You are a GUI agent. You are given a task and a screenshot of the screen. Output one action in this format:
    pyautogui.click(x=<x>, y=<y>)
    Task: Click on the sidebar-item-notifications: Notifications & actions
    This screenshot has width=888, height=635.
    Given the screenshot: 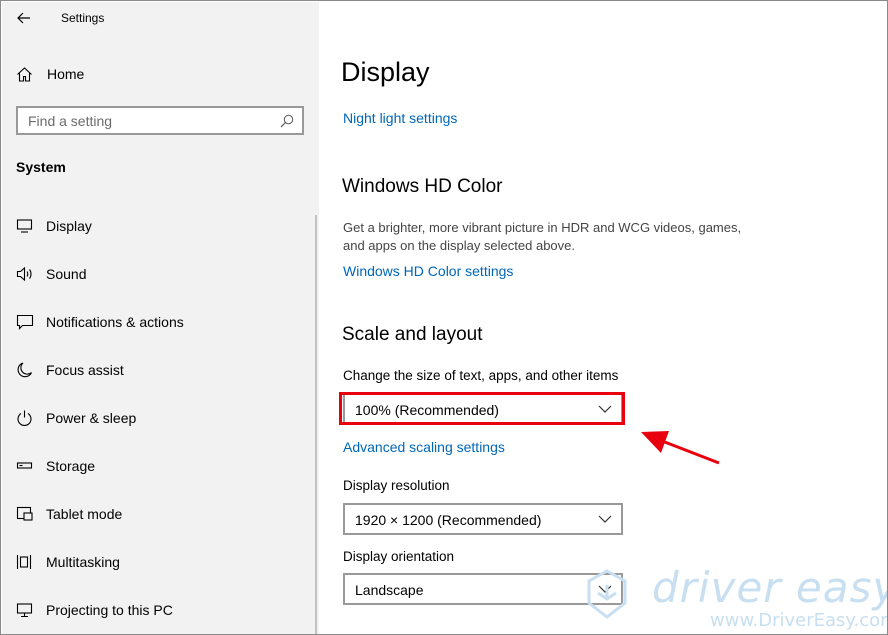 What is the action you would take?
    pyautogui.click(x=158, y=322)
    